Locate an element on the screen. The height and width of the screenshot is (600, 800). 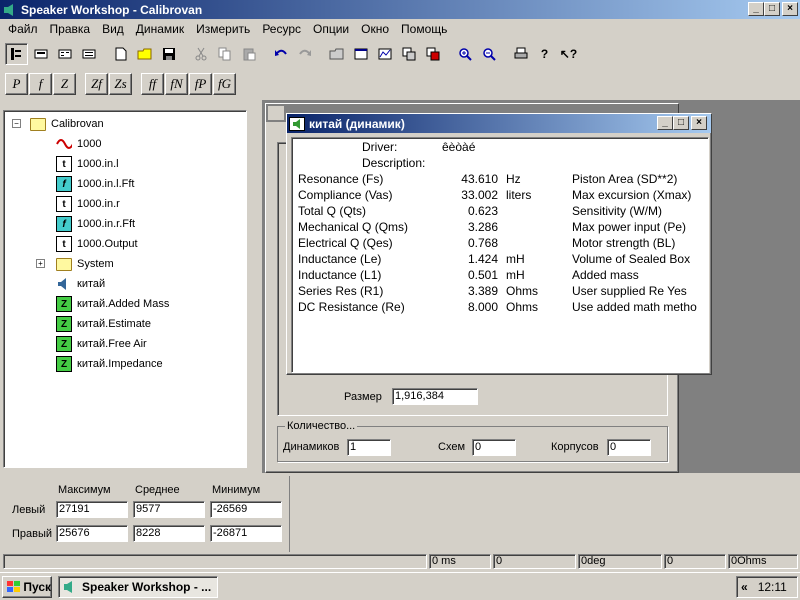
param-right-name: Volume of Sealed Box is located at coordinates (631, 259).